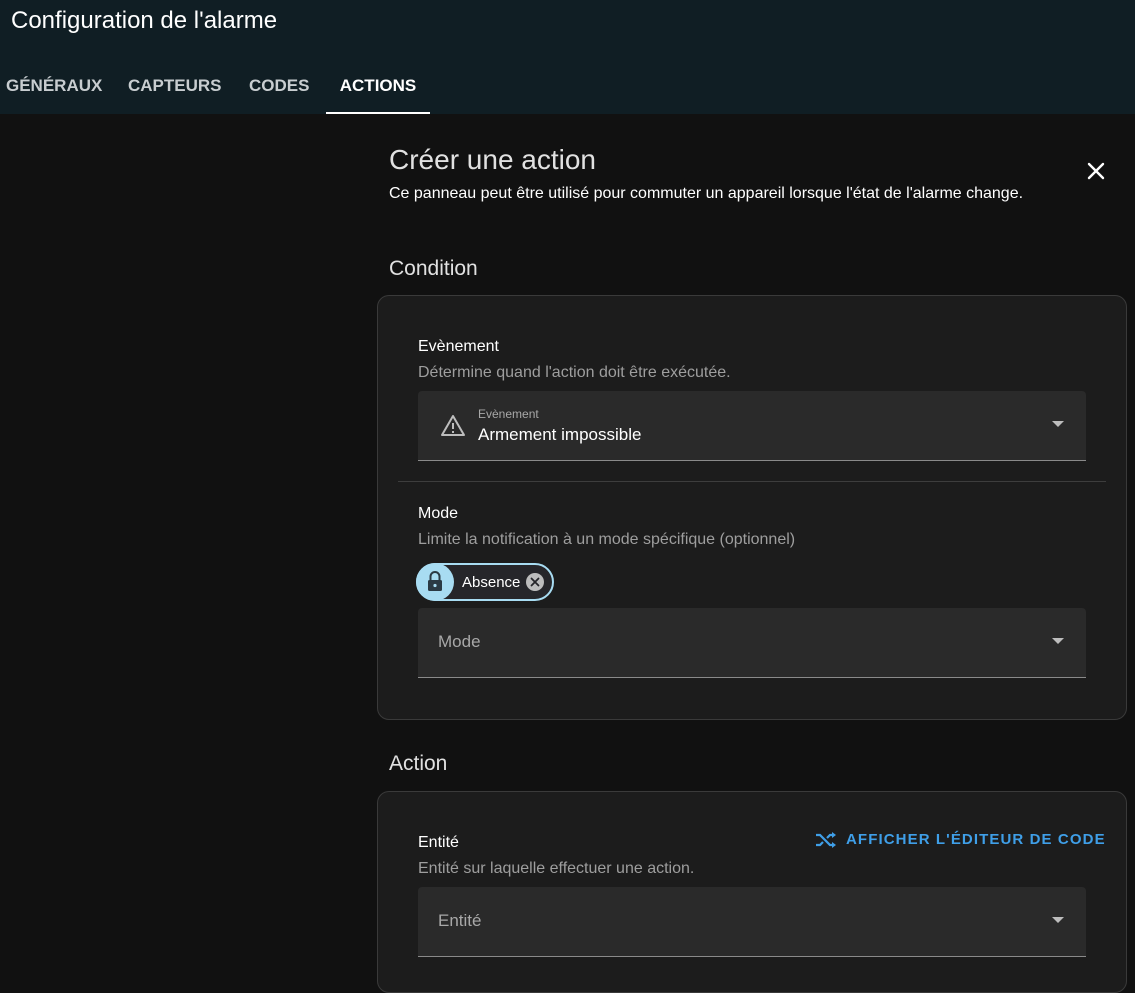  I want to click on tab-generaux: GÉNÉRAUX, so click(54, 89).